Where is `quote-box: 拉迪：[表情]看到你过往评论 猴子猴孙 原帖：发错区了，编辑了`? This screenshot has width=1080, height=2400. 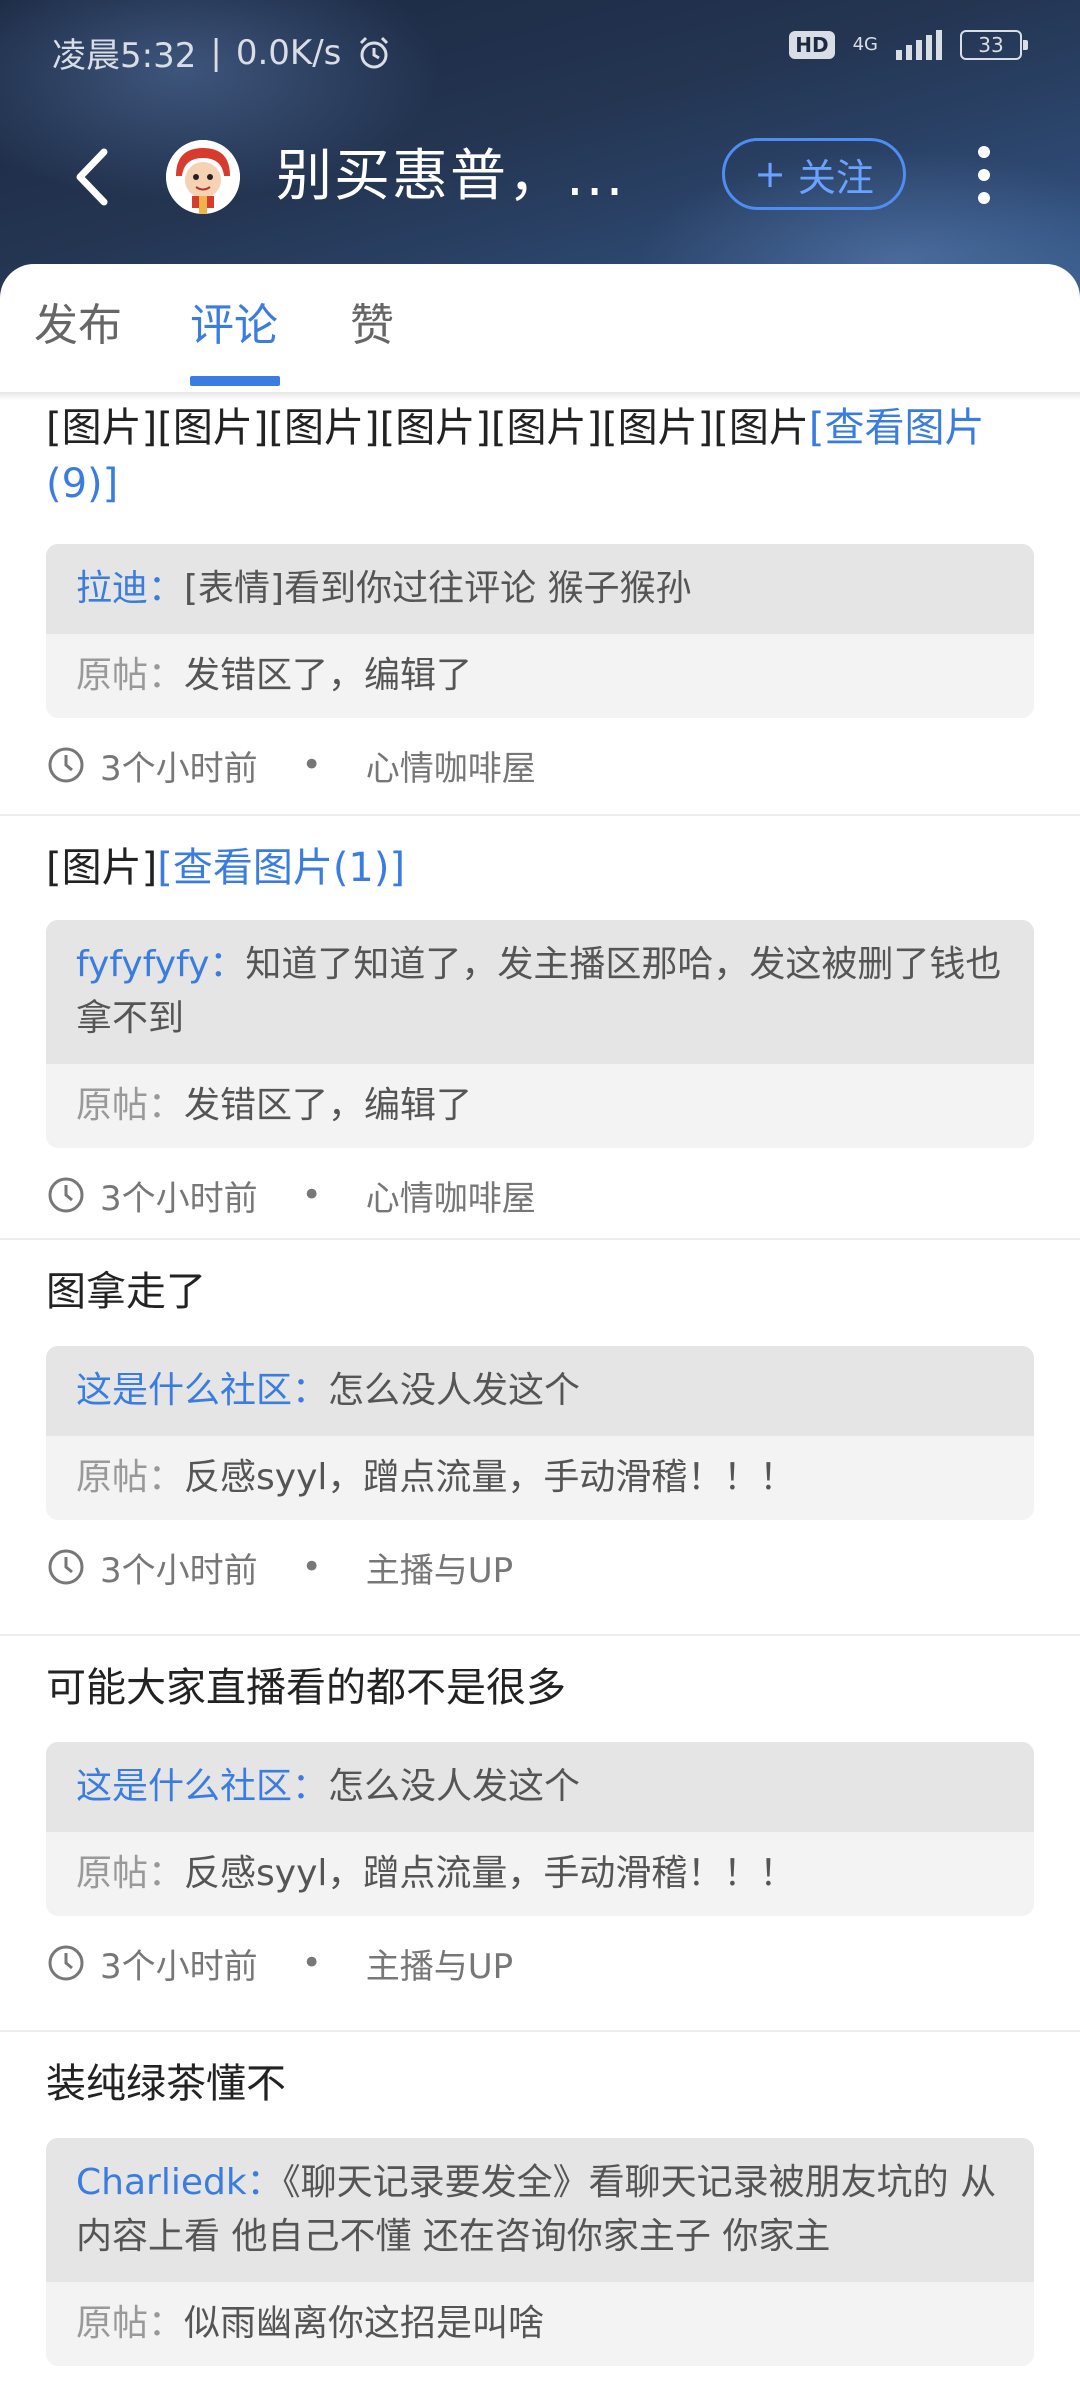 quote-box: 拉迪：[表情]看到你过往评论 猴子猴孙 原帖：发错区了，编辑了 is located at coordinates (540, 631).